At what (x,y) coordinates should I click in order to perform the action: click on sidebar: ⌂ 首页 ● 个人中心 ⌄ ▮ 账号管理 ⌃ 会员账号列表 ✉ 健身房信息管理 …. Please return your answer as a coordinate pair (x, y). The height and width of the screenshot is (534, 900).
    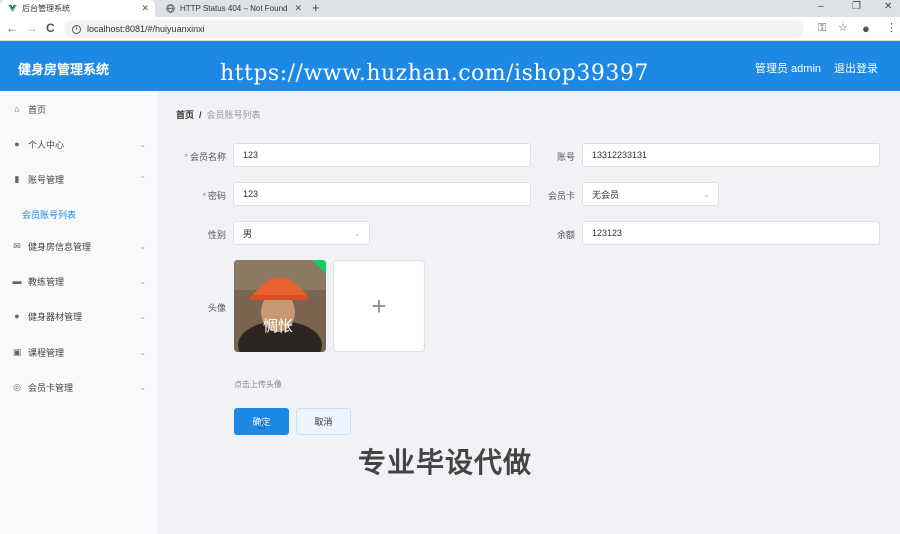
    Looking at the image, I should click on (79, 312).